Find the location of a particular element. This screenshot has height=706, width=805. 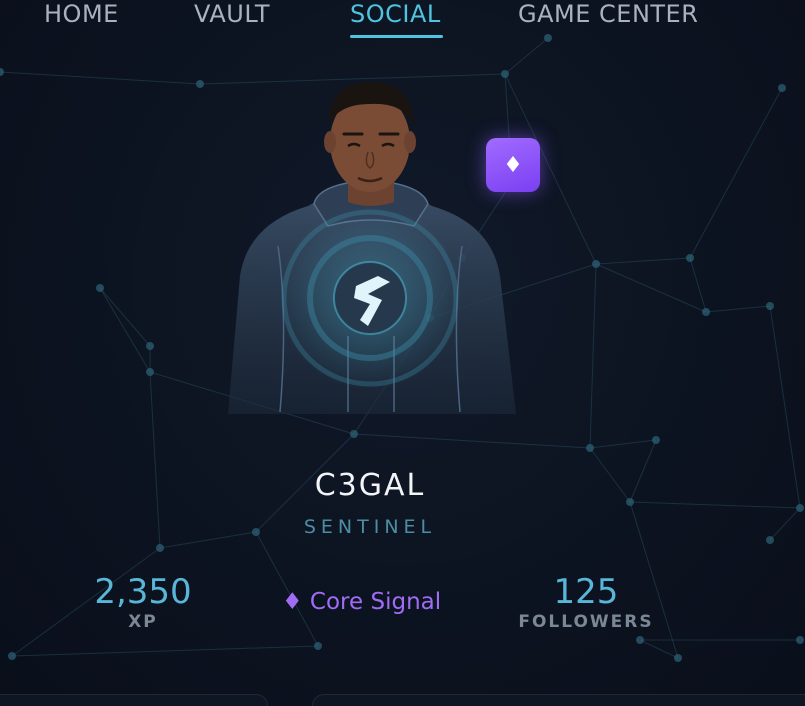

xp-stat: 2,350 XP is located at coordinates (143, 602).